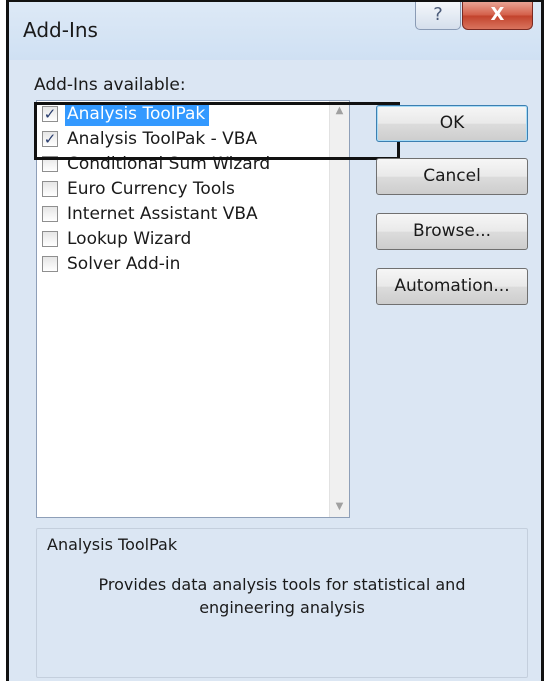  I want to click on checkbox-analysis-toolpak-vba: ✓, so click(50, 139).